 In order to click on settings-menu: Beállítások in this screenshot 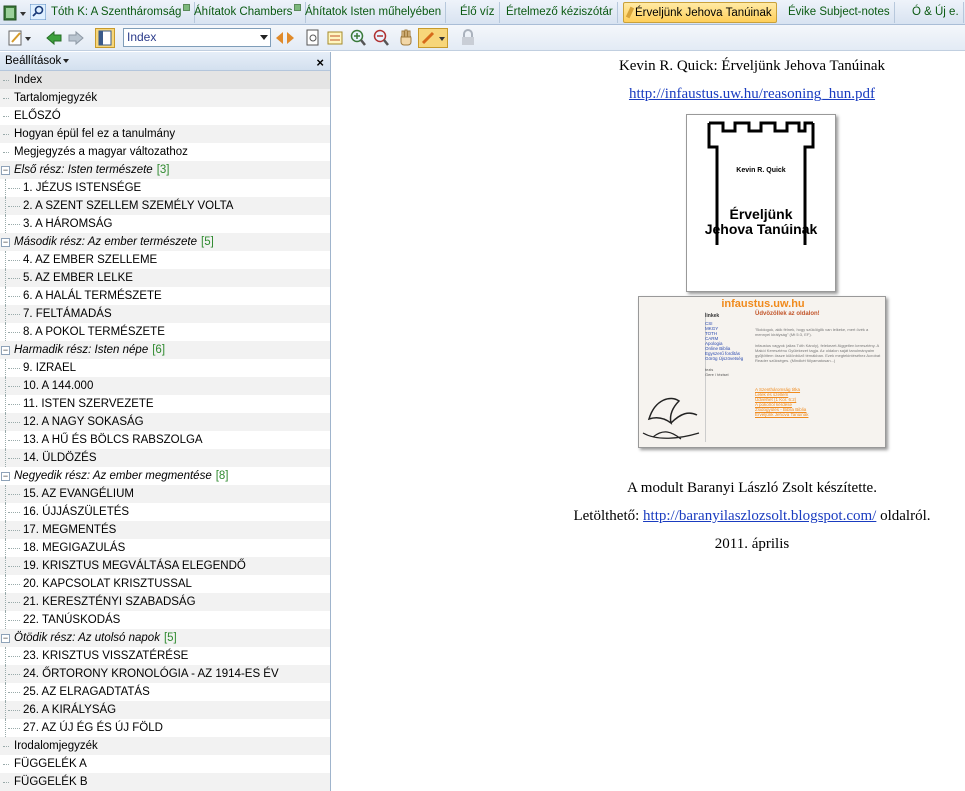, I will do `click(37, 61)`.